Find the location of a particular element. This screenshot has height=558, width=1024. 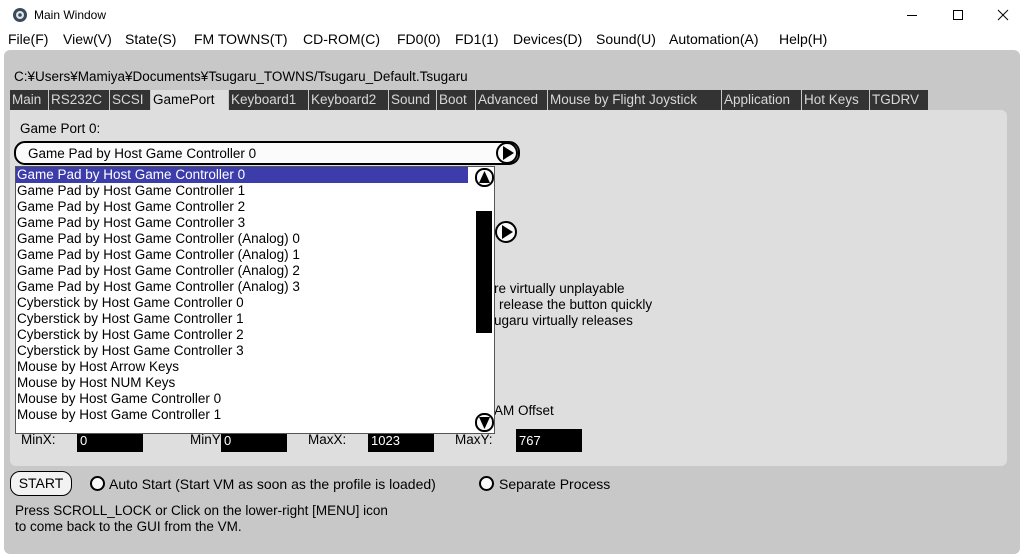

maximize-icon is located at coordinates (958, 15).